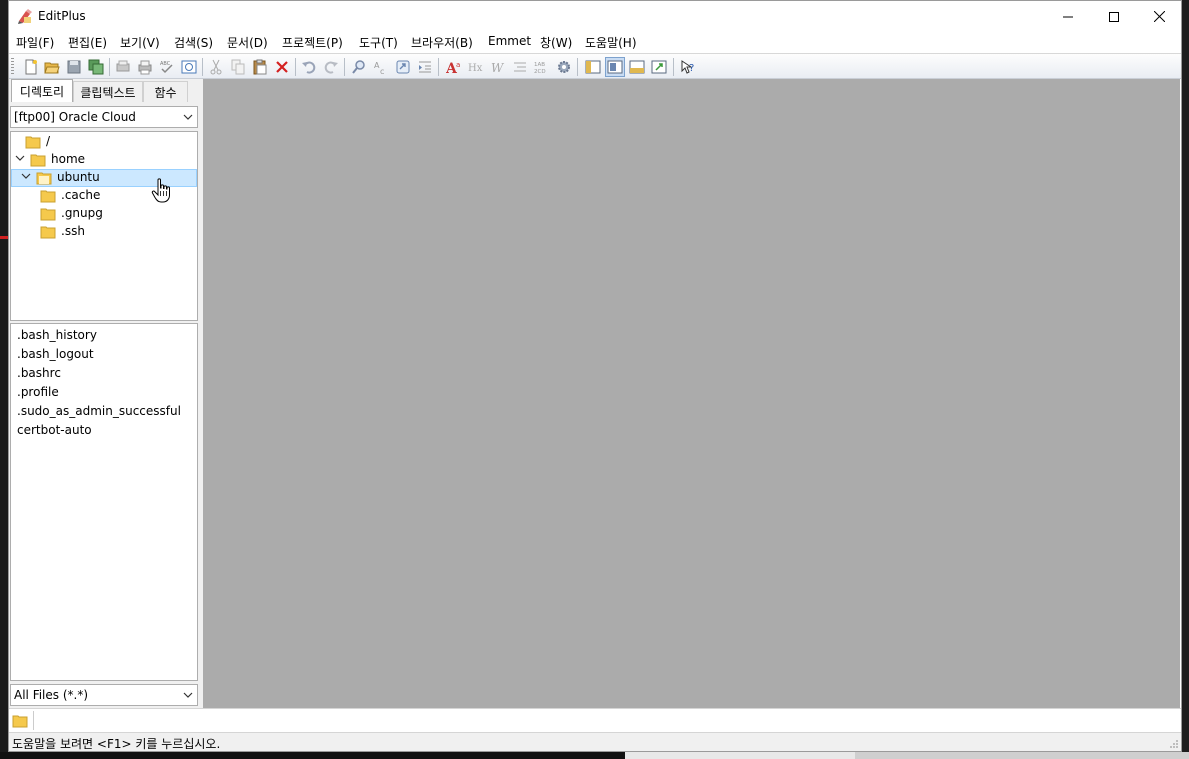  I want to click on tab-directory: 디렉토리, so click(42, 90).